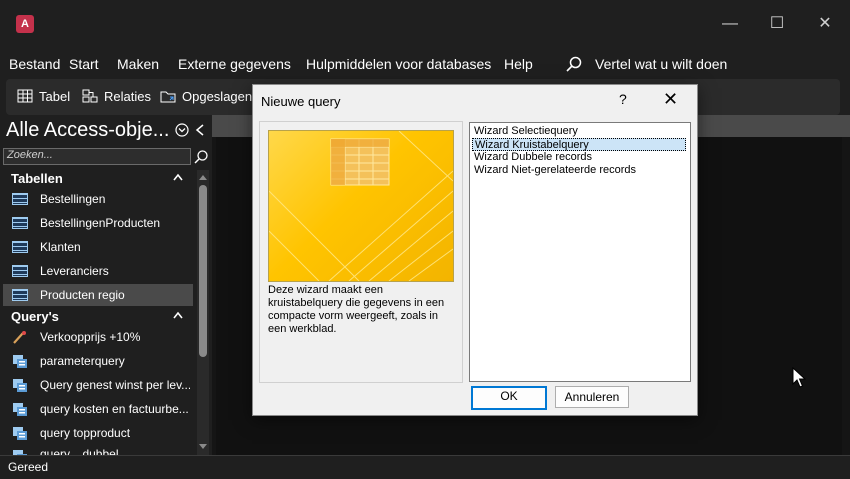 This screenshot has width=850, height=479. I want to click on ribbon-tabel-button: Tabel, so click(43, 96).